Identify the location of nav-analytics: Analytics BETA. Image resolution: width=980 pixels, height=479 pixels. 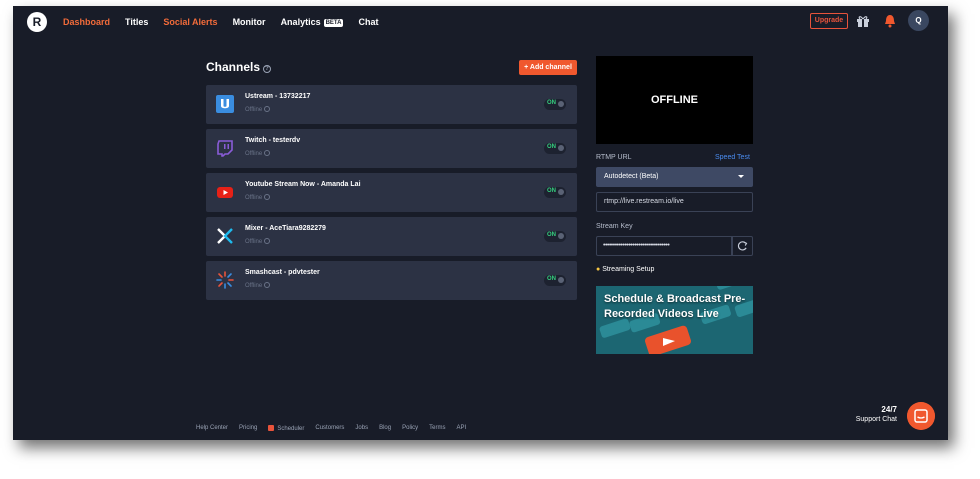
(312, 22).